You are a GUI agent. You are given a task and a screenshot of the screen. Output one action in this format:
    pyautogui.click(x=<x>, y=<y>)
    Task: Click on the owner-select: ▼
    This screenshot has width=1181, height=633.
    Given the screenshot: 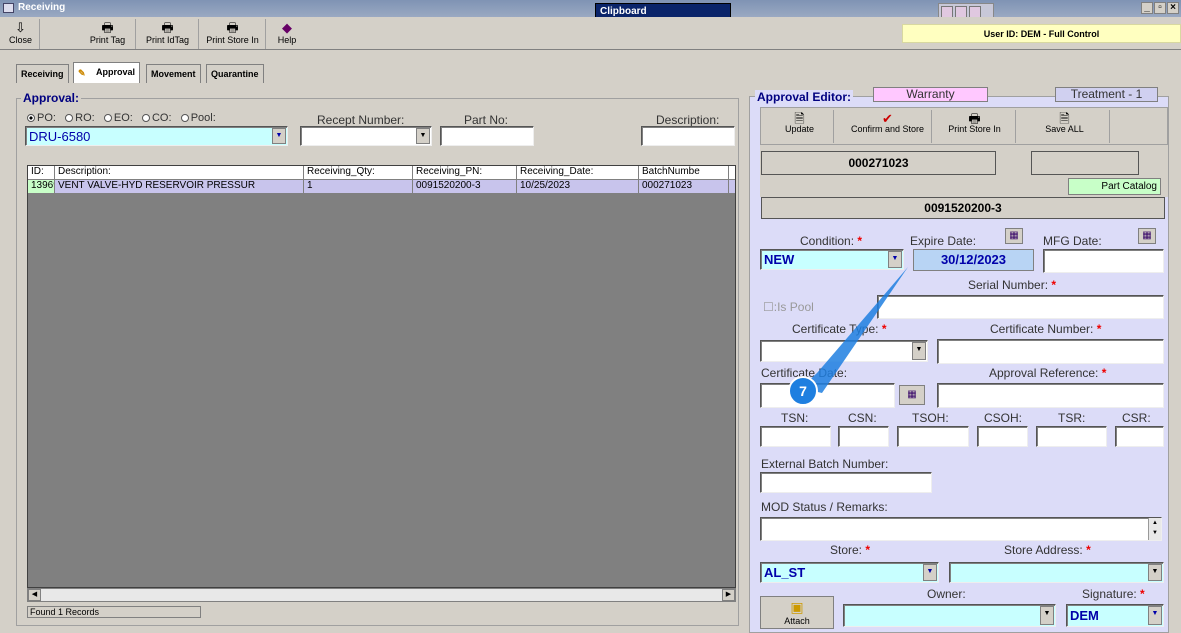 What is the action you would take?
    pyautogui.click(x=949, y=615)
    